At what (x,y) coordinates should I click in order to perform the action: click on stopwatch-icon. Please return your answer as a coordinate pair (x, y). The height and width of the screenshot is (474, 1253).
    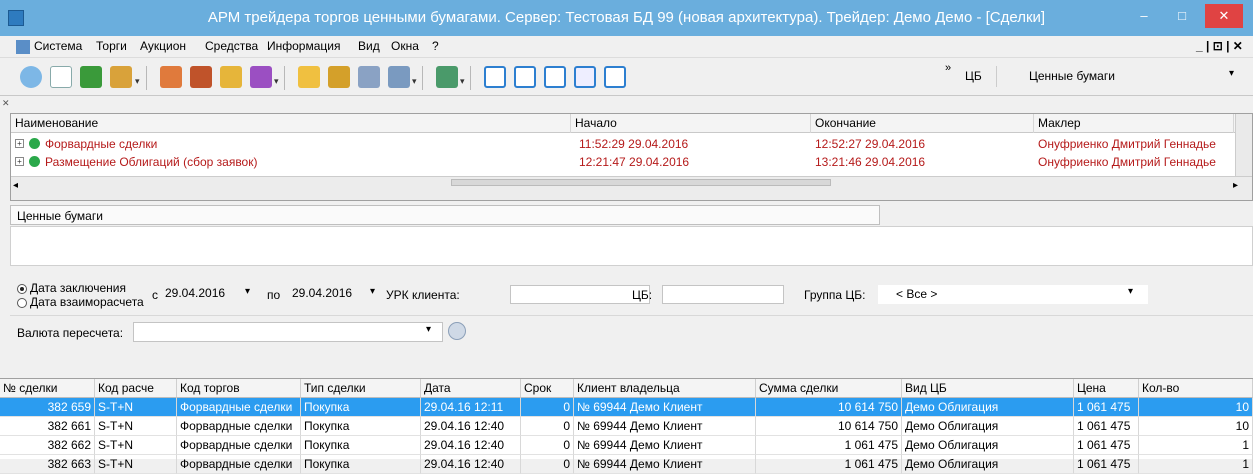
    Looking at the image, I should click on (31, 77).